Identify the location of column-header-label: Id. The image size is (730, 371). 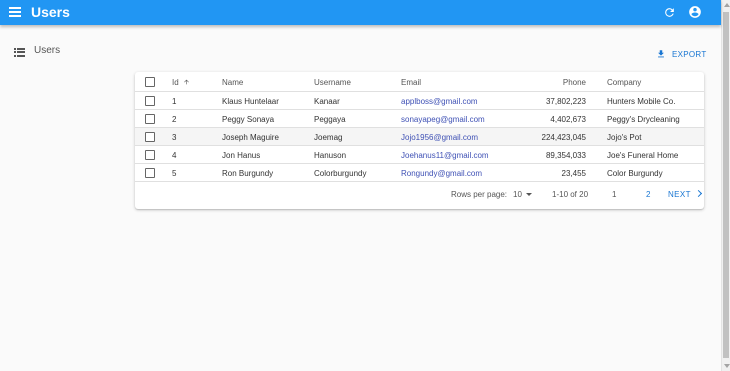
(175, 82).